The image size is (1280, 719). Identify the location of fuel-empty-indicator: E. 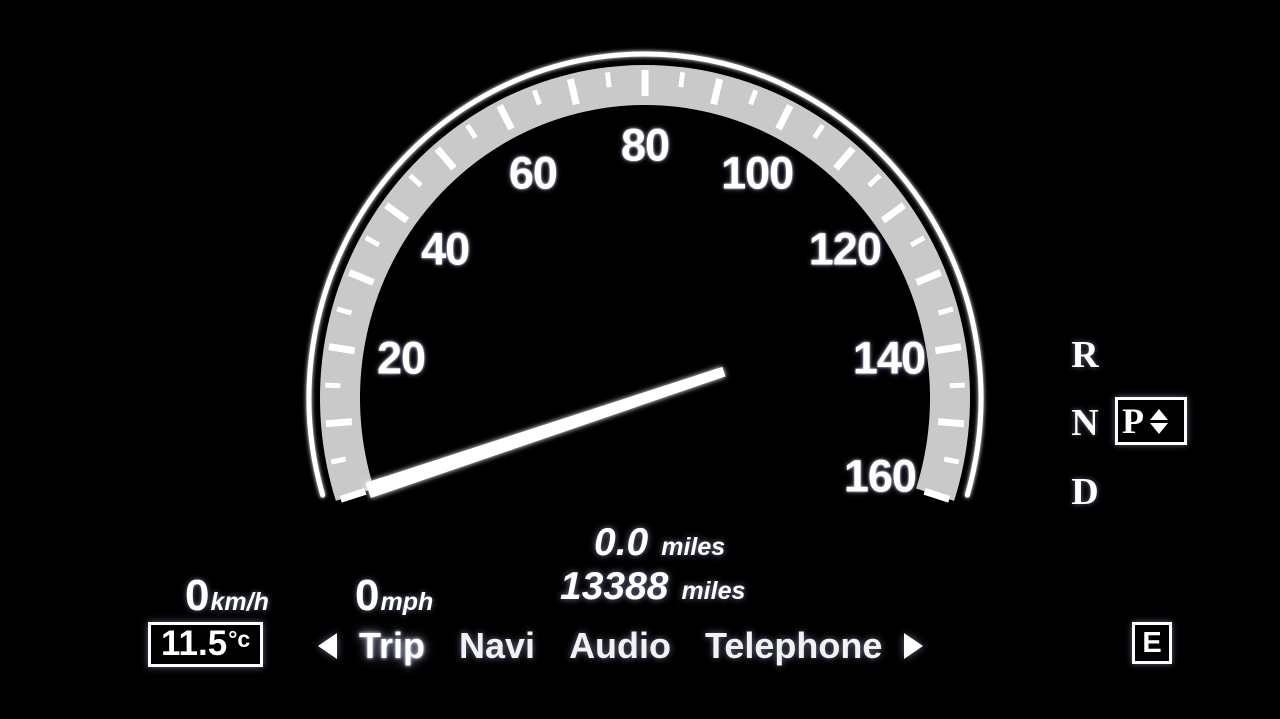
(1152, 643).